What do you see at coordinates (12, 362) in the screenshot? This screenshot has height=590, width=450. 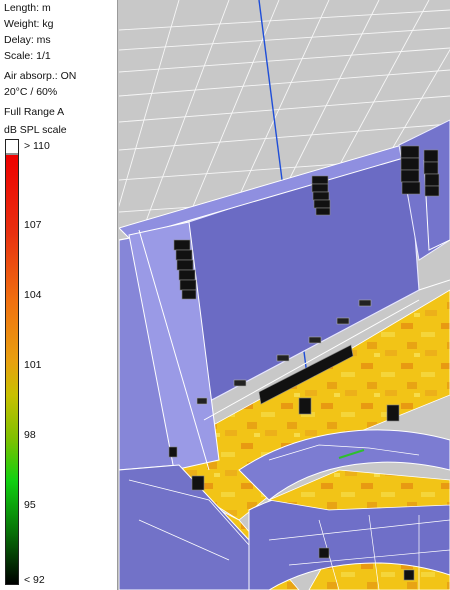 I see `spl-color-scale` at bounding box center [12, 362].